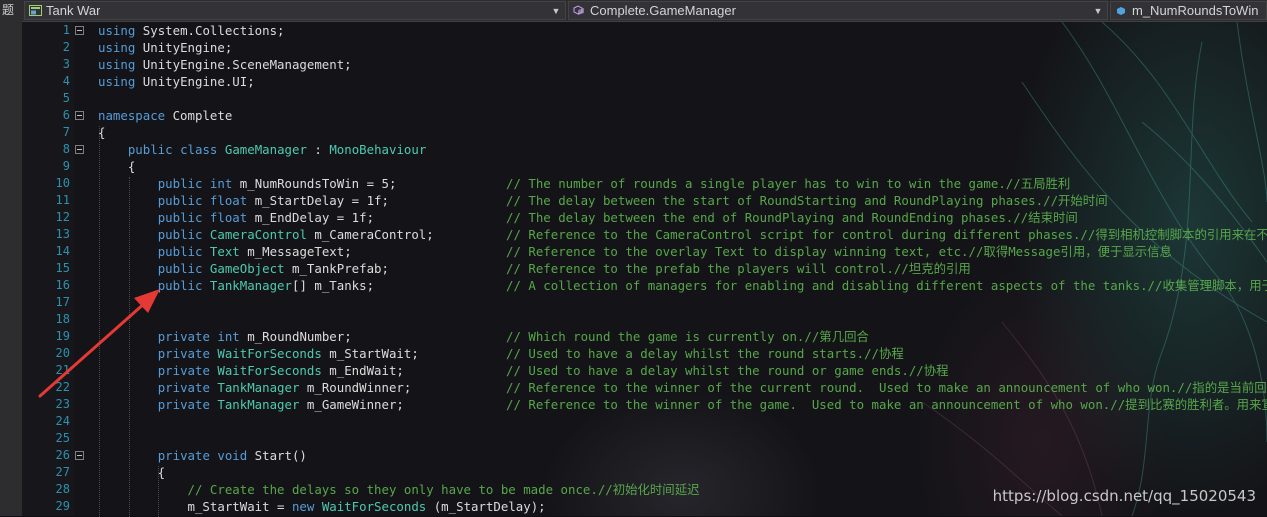 The image size is (1267, 517). What do you see at coordinates (73, 10) in the screenshot?
I see `project-name: Tank War` at bounding box center [73, 10].